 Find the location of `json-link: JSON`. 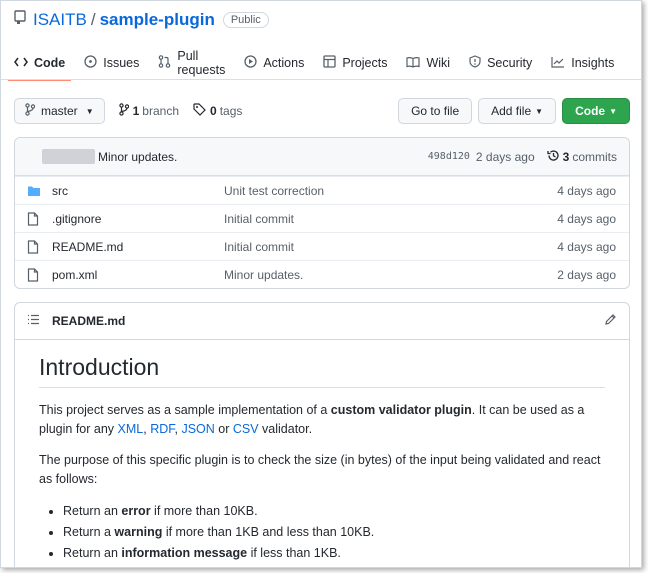

json-link: JSON is located at coordinates (197, 429).